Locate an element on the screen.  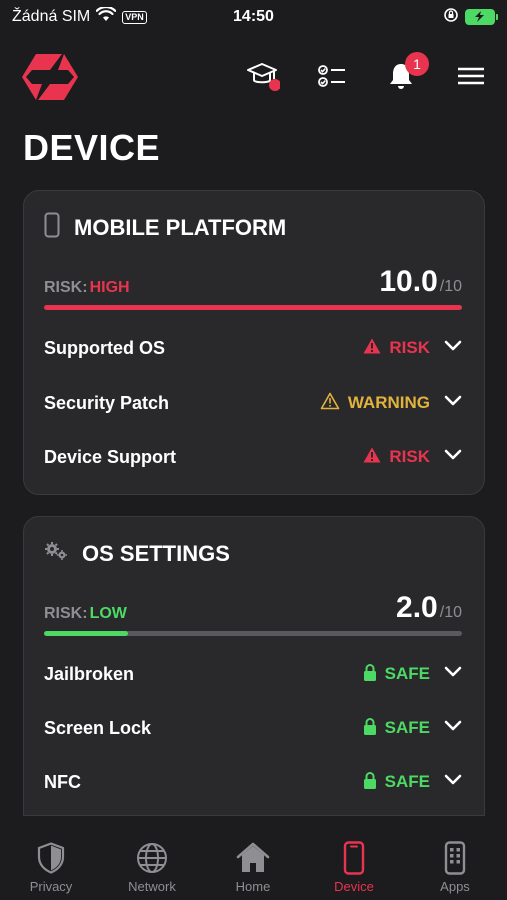
check-name: Security Patch is located at coordinates (107, 402).